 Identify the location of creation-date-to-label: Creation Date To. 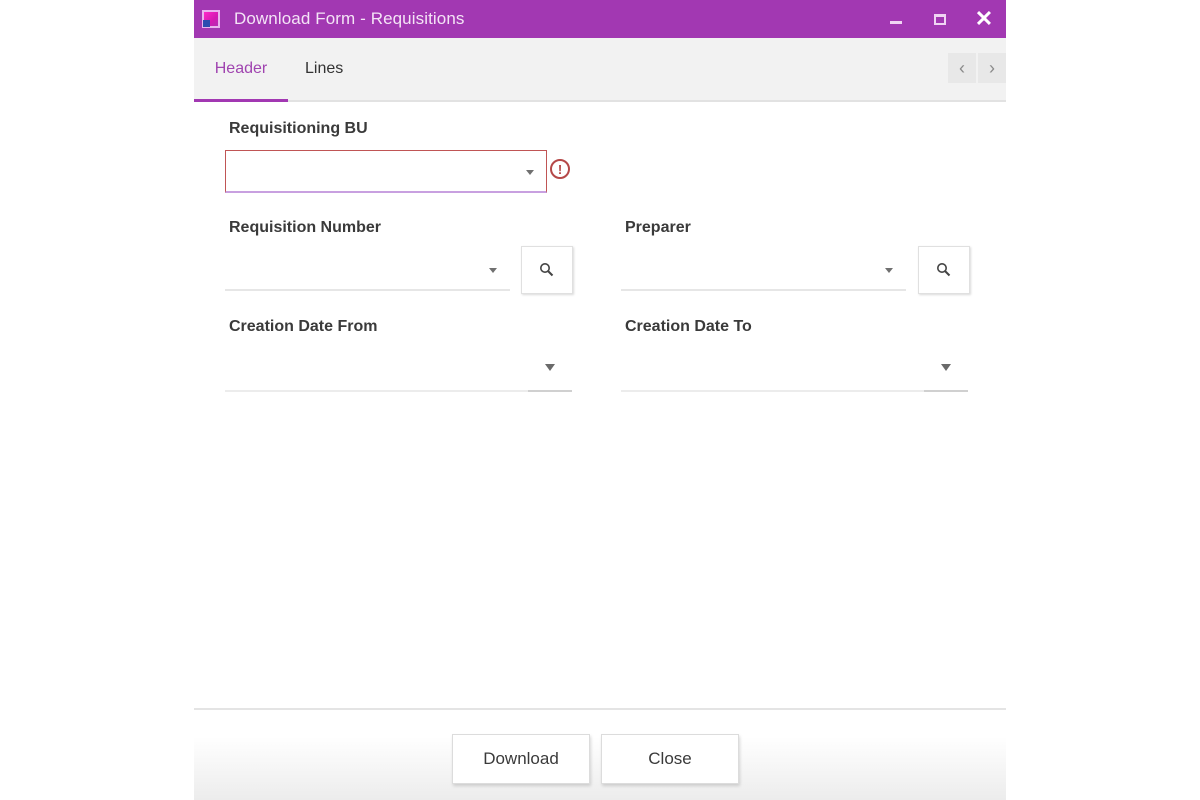
(688, 326).